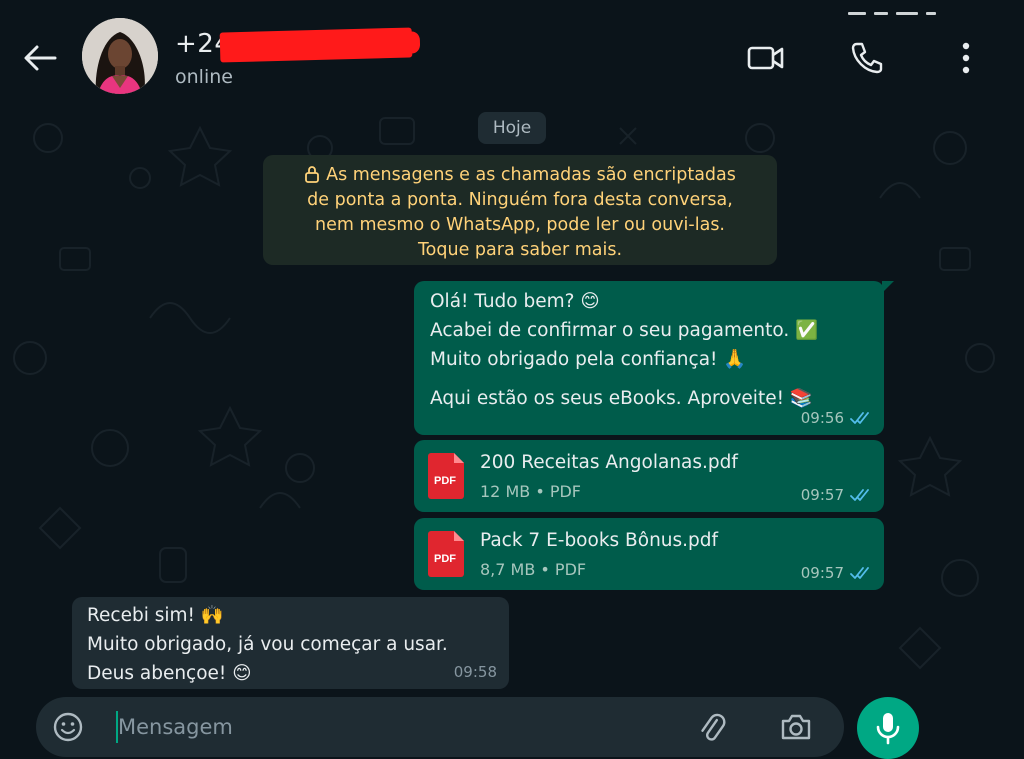 The width and height of the screenshot is (1024, 759). I want to click on message-line: Acabei de confirmar o seu pagamento. ✅, so click(624, 330).